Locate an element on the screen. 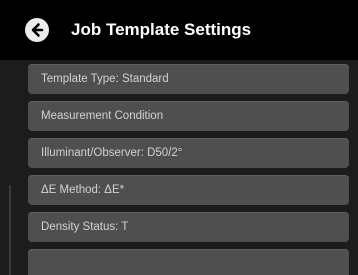 The width and height of the screenshot is (358, 275). setting-measurement-condition: Measurement Condition is located at coordinates (188, 116).